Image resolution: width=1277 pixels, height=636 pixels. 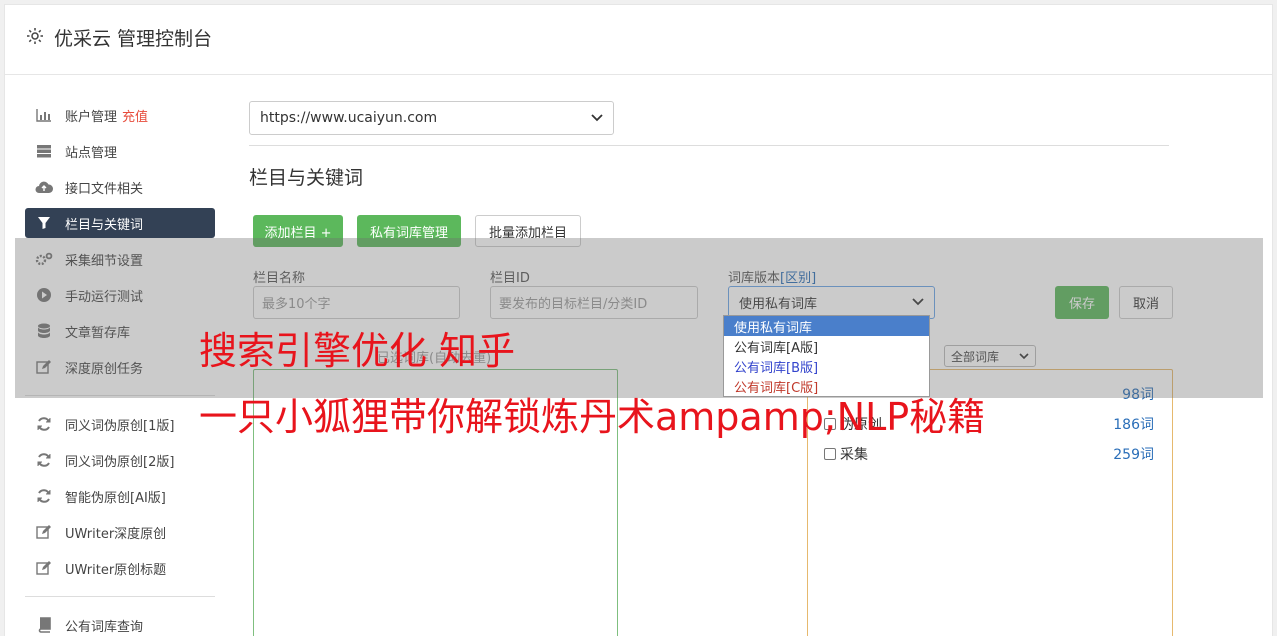 What do you see at coordinates (592, 417) in the screenshot?
I see `watermark-line2: 一只小狐狸带你解锁炼丹术ampamp;NLP秘籍` at bounding box center [592, 417].